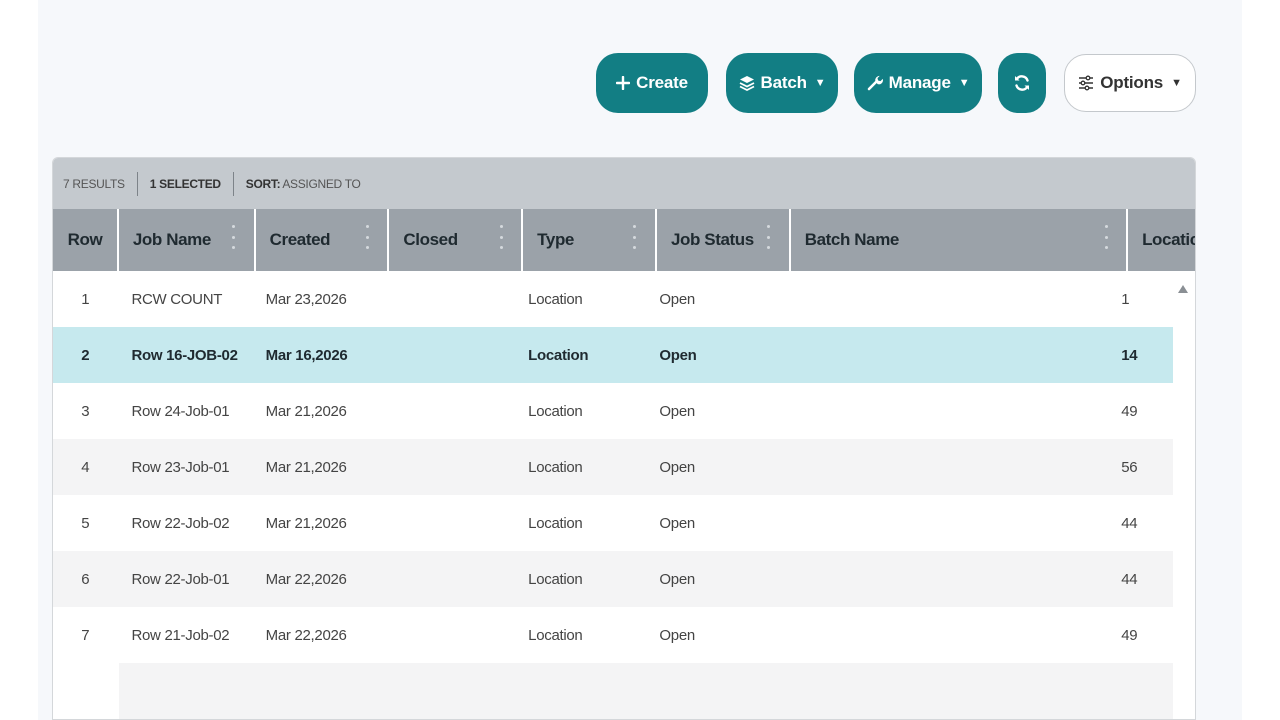 The image size is (1280, 720). I want to click on cell-row: 1, so click(85, 299).